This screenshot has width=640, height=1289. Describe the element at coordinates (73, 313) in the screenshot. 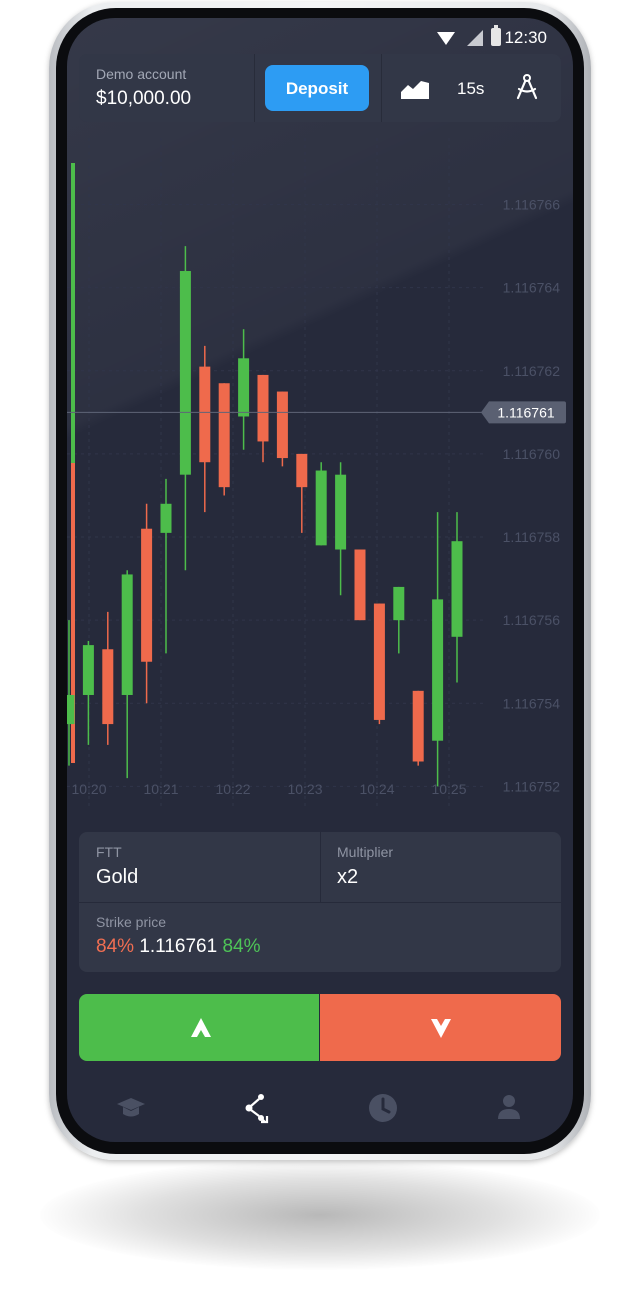

I see `candle-partial` at that location.